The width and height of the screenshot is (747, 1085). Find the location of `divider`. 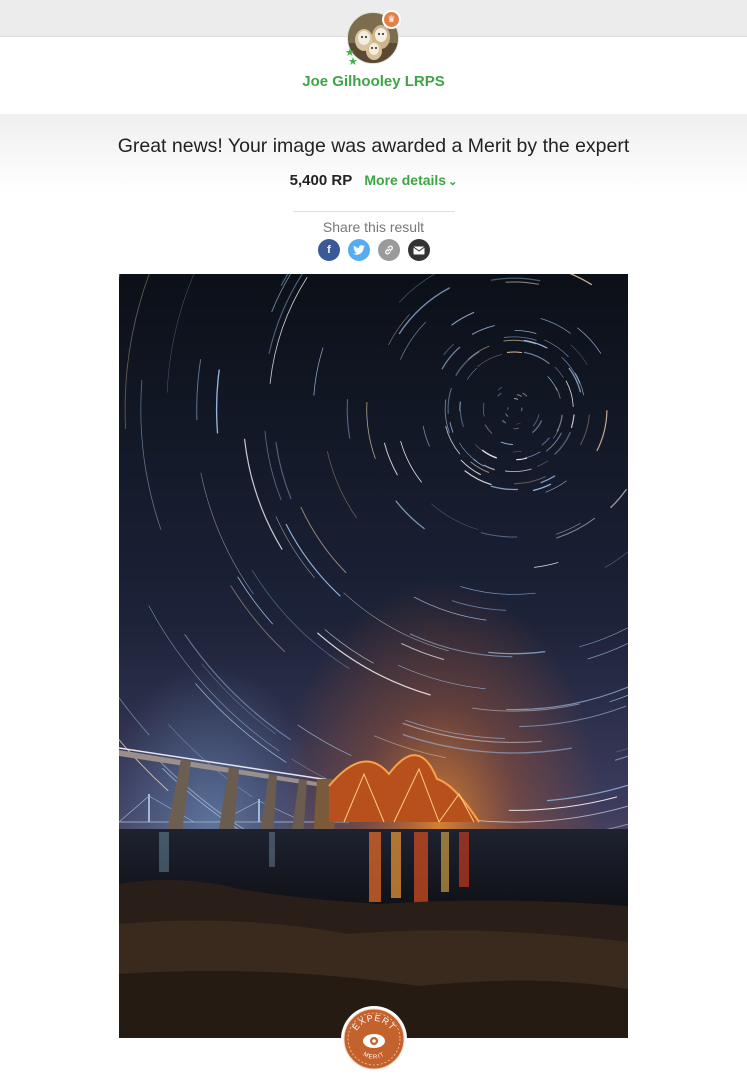

divider is located at coordinates (374, 211).